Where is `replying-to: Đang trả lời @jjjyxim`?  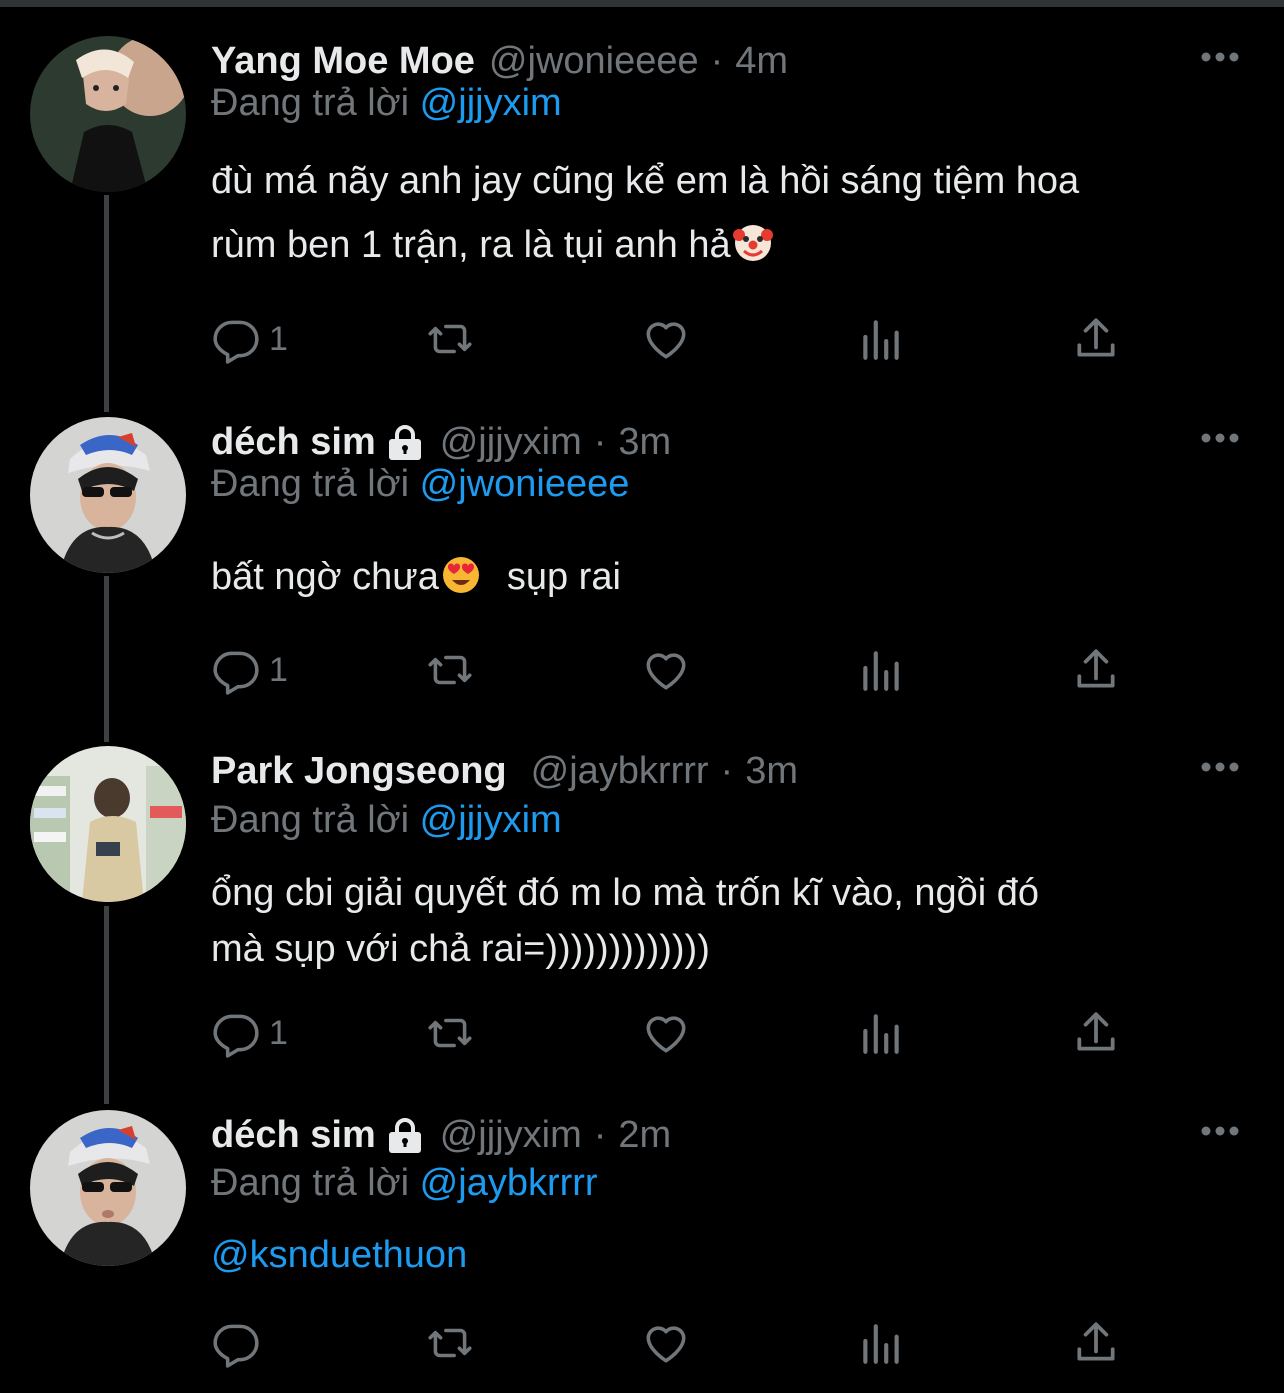 replying-to: Đang trả lời @jjjyxim is located at coordinates (386, 820).